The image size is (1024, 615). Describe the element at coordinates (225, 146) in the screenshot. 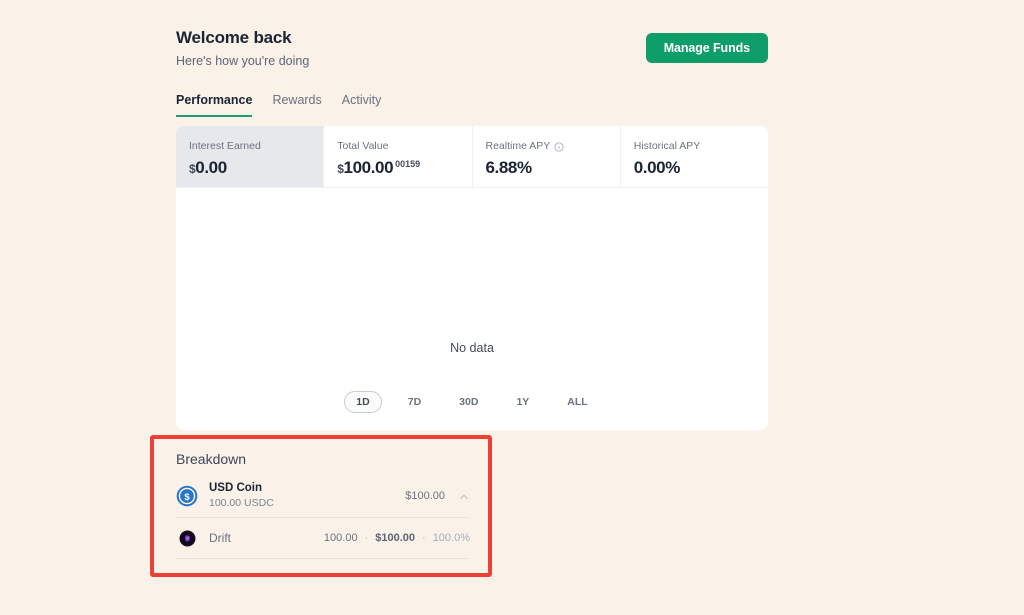

I see `stat-label: Interest Earned` at that location.